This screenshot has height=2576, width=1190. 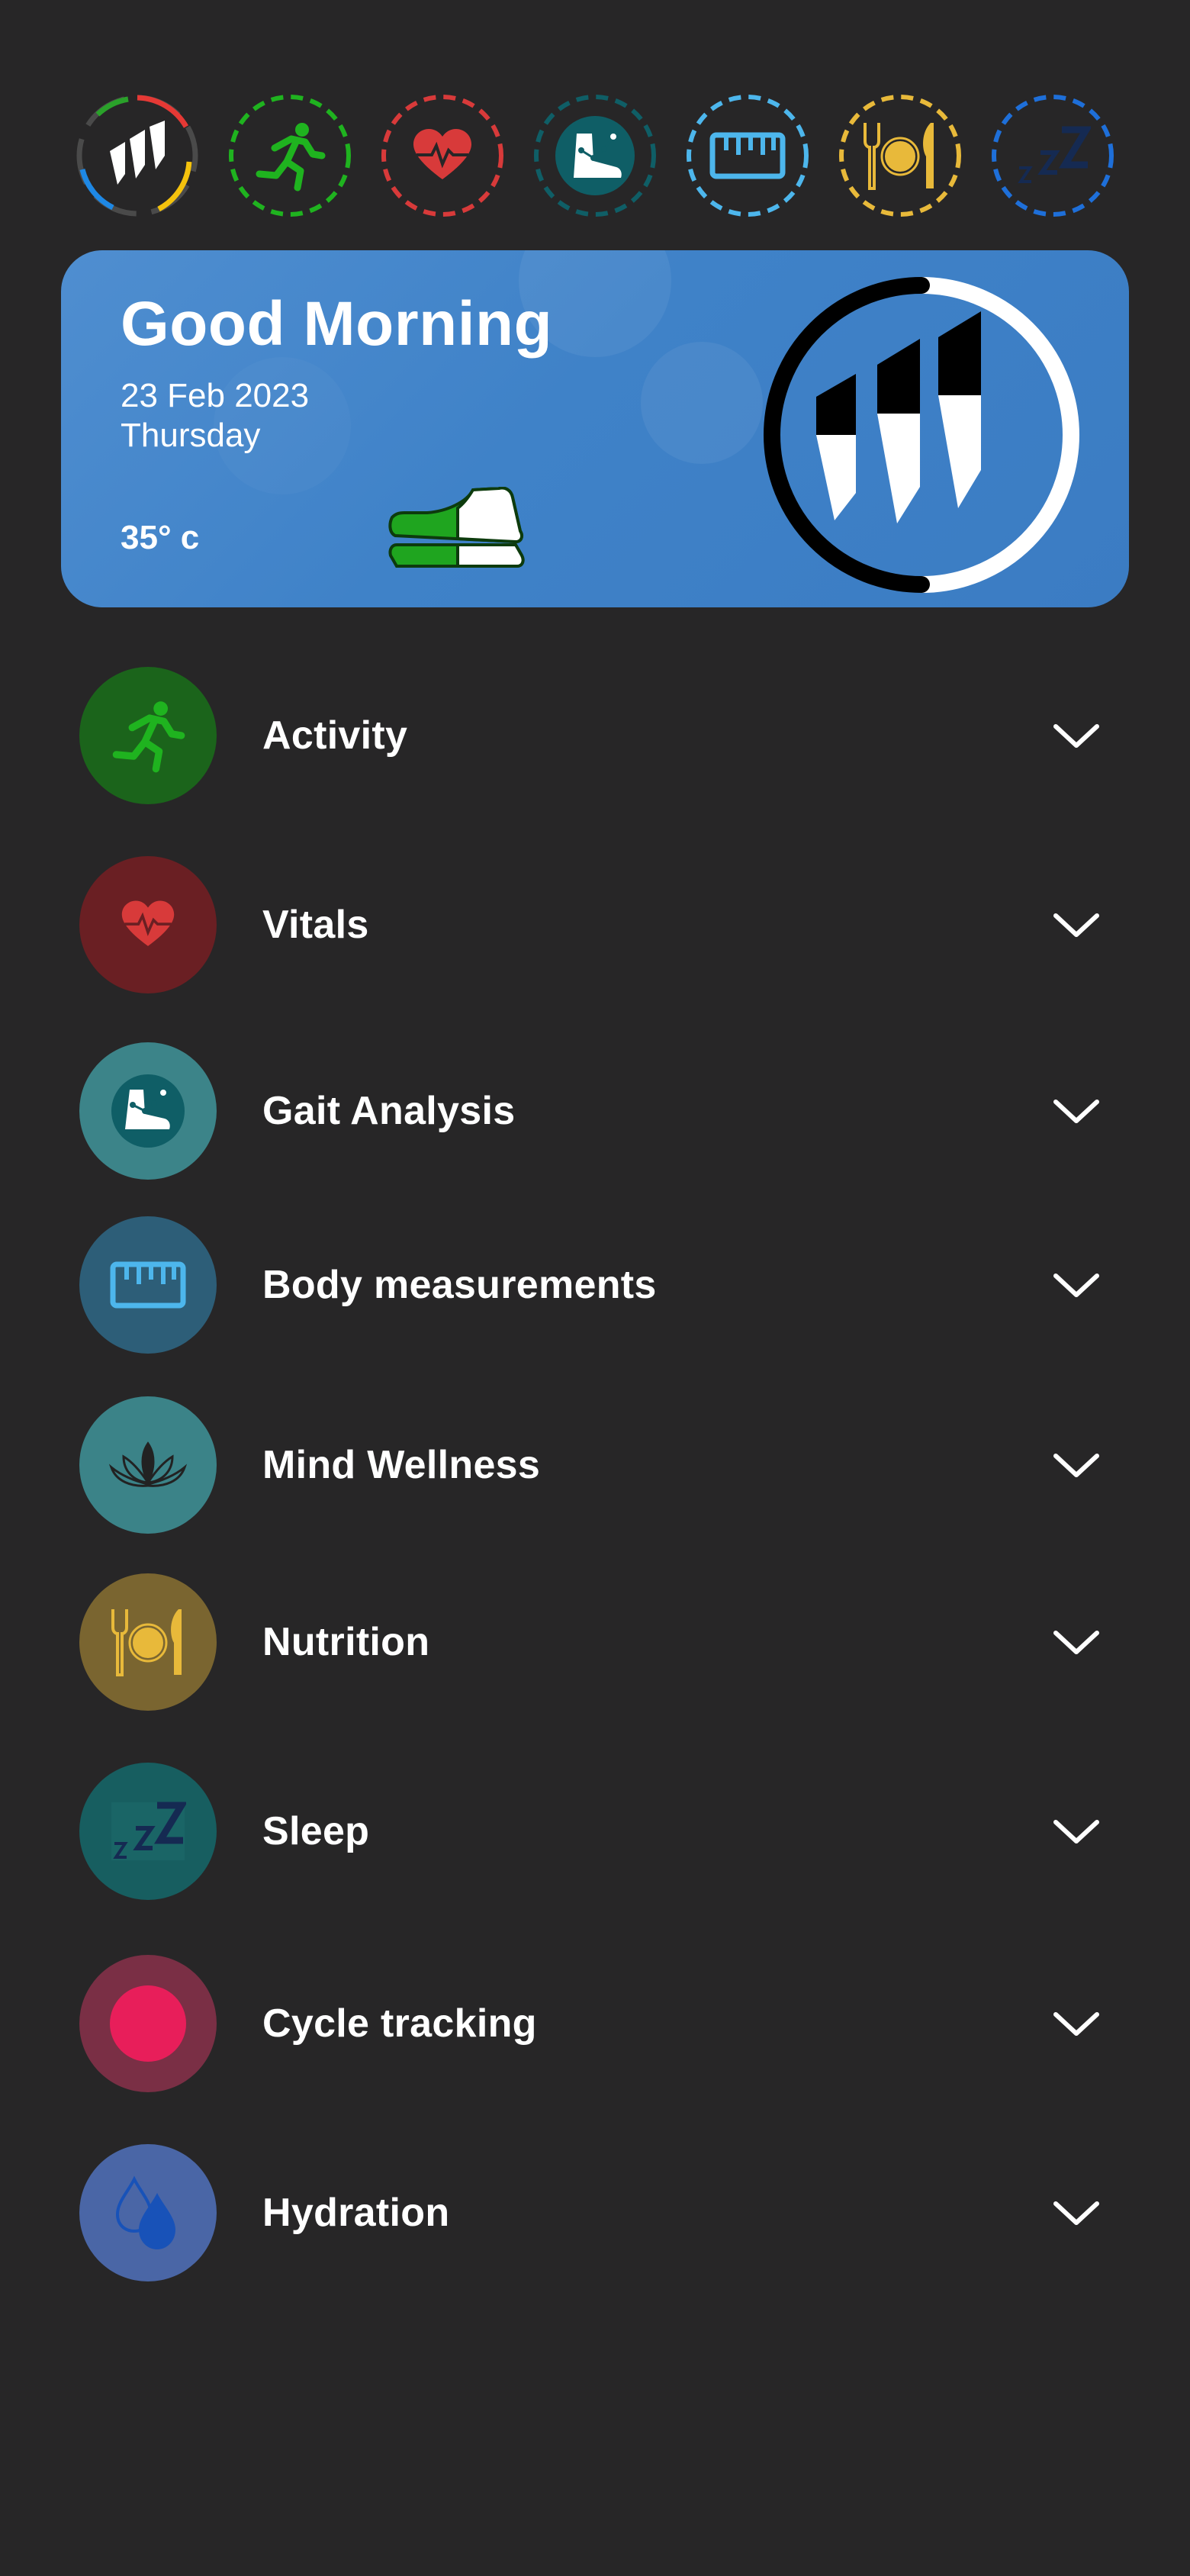 What do you see at coordinates (356, 2213) in the screenshot?
I see `list-item-label: Hydration` at bounding box center [356, 2213].